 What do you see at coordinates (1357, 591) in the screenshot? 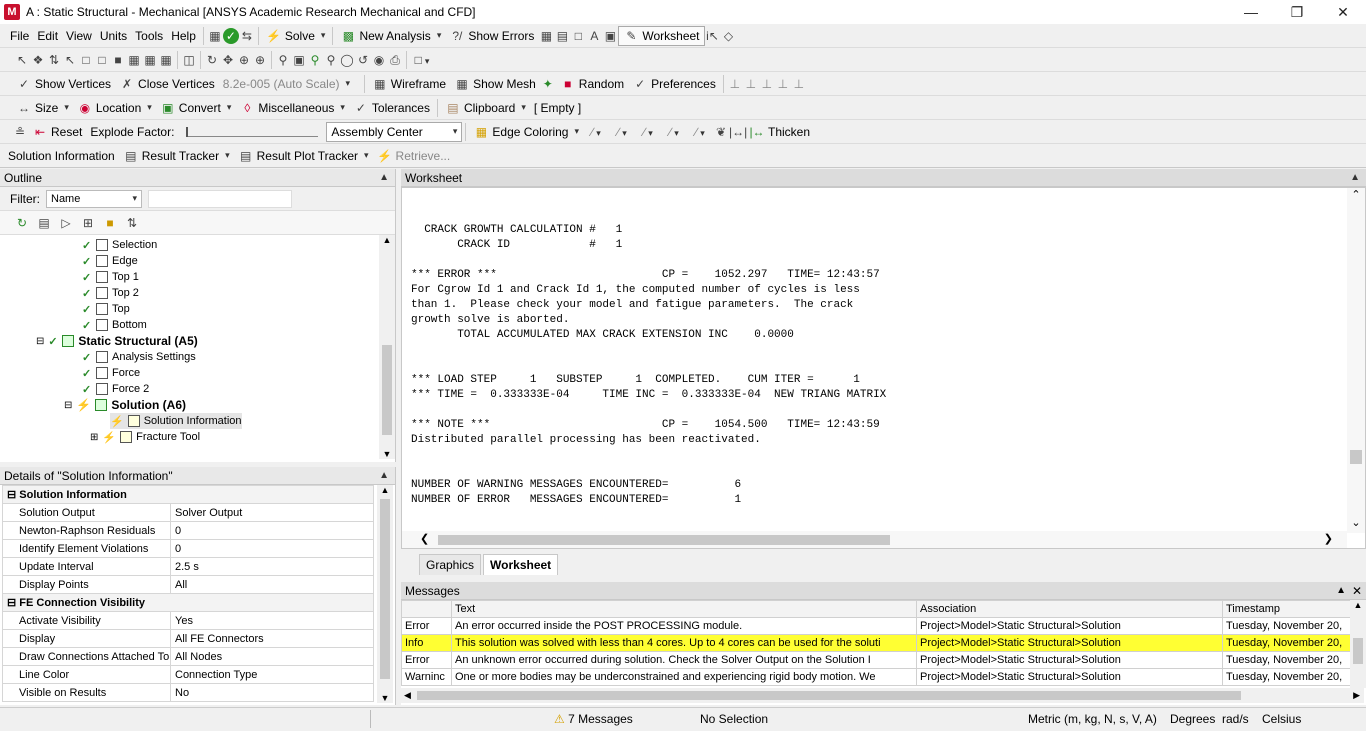
I see `close-messages-icon: ✕` at bounding box center [1357, 591].